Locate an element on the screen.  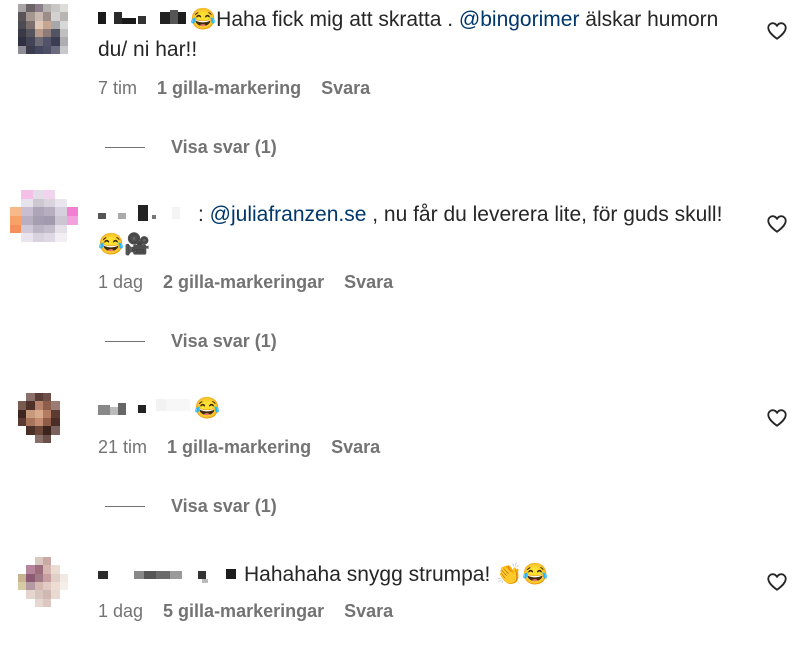
comment-text: 😂 is located at coordinates (418, 409).